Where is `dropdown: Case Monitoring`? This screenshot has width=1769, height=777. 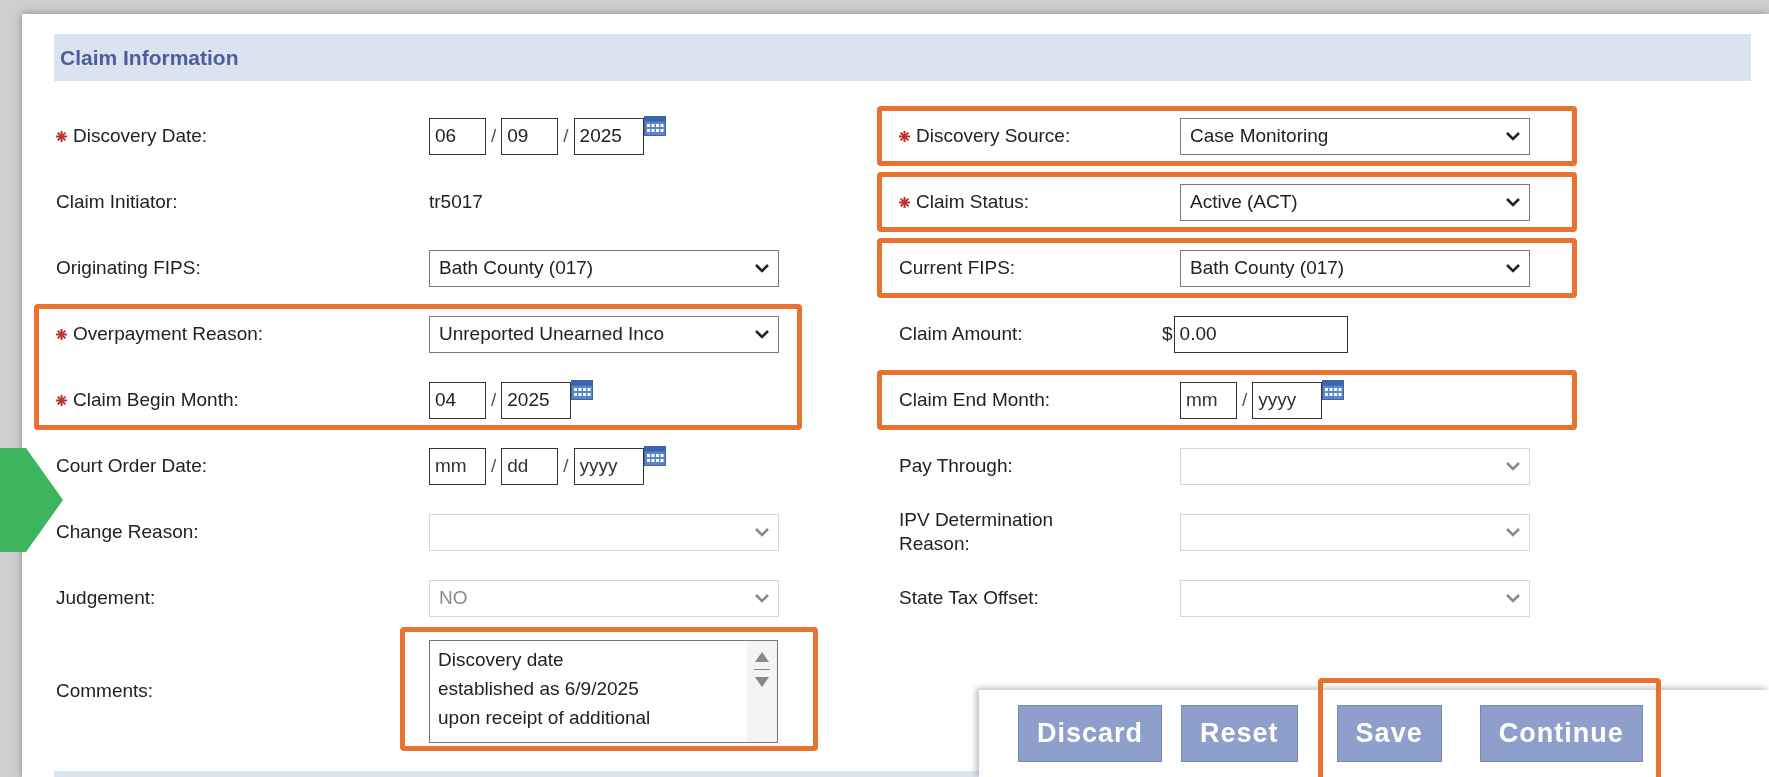 dropdown: Case Monitoring is located at coordinates (1355, 136).